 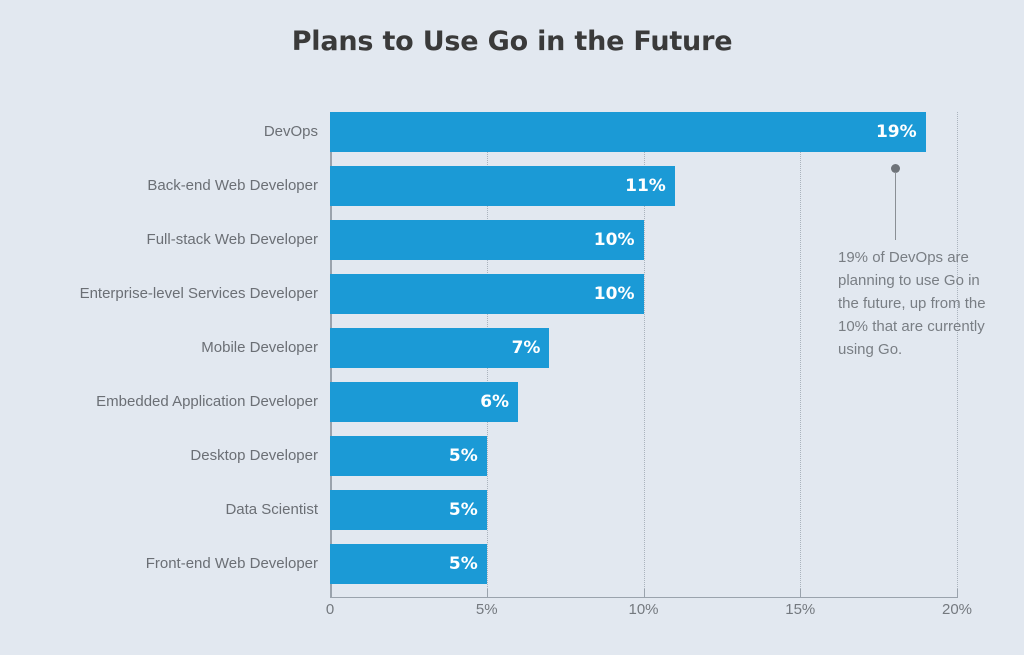 I want to click on bar-row: 11%, so click(x=643, y=186).